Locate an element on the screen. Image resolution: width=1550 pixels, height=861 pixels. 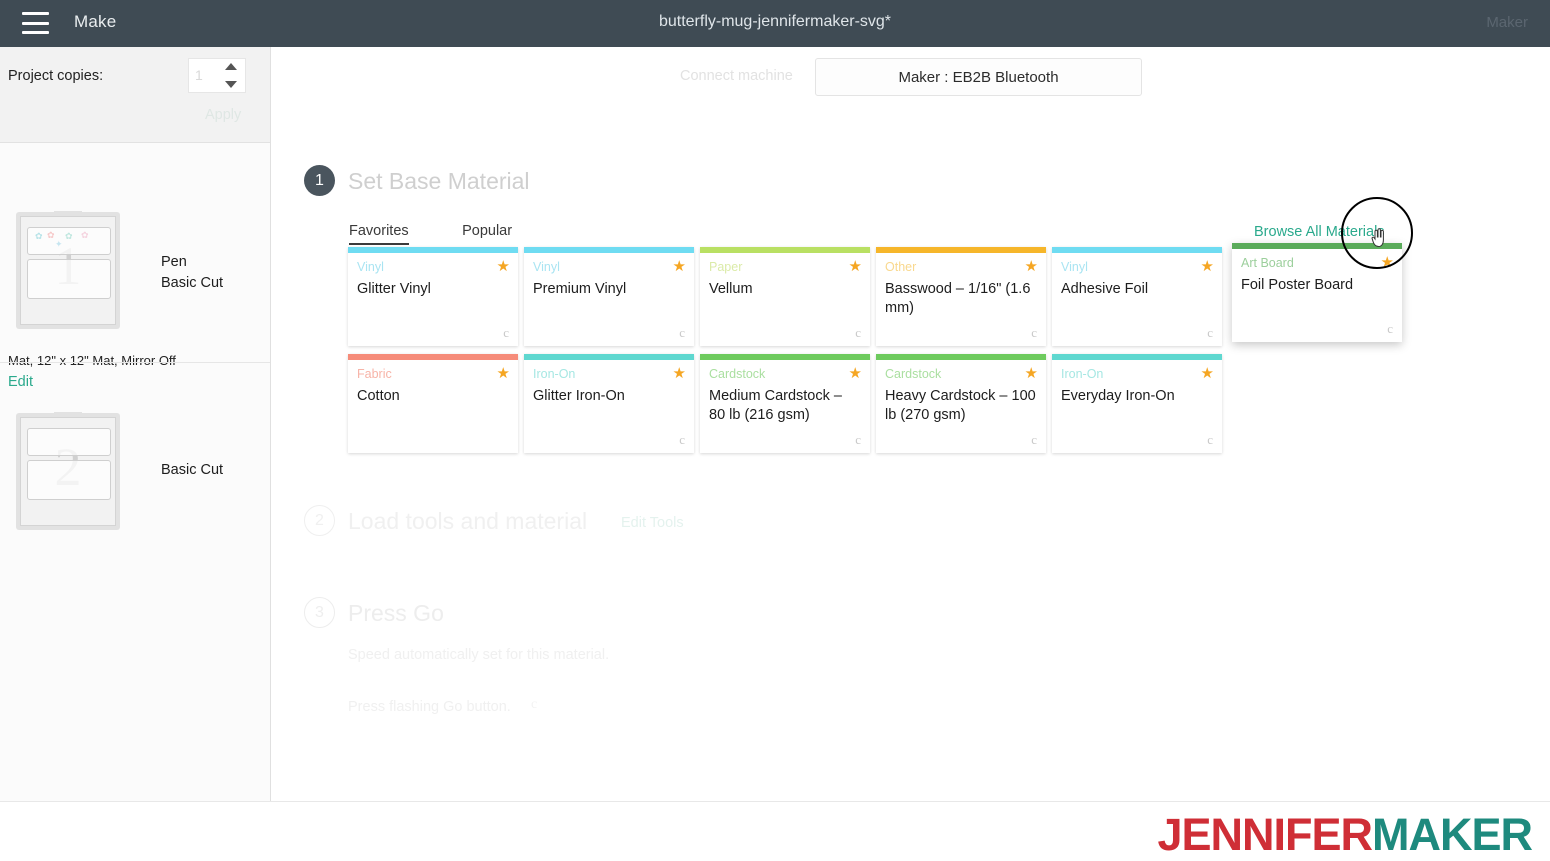
document-title: butterfly-mug-jennifermaker-svg* is located at coordinates (775, 21).